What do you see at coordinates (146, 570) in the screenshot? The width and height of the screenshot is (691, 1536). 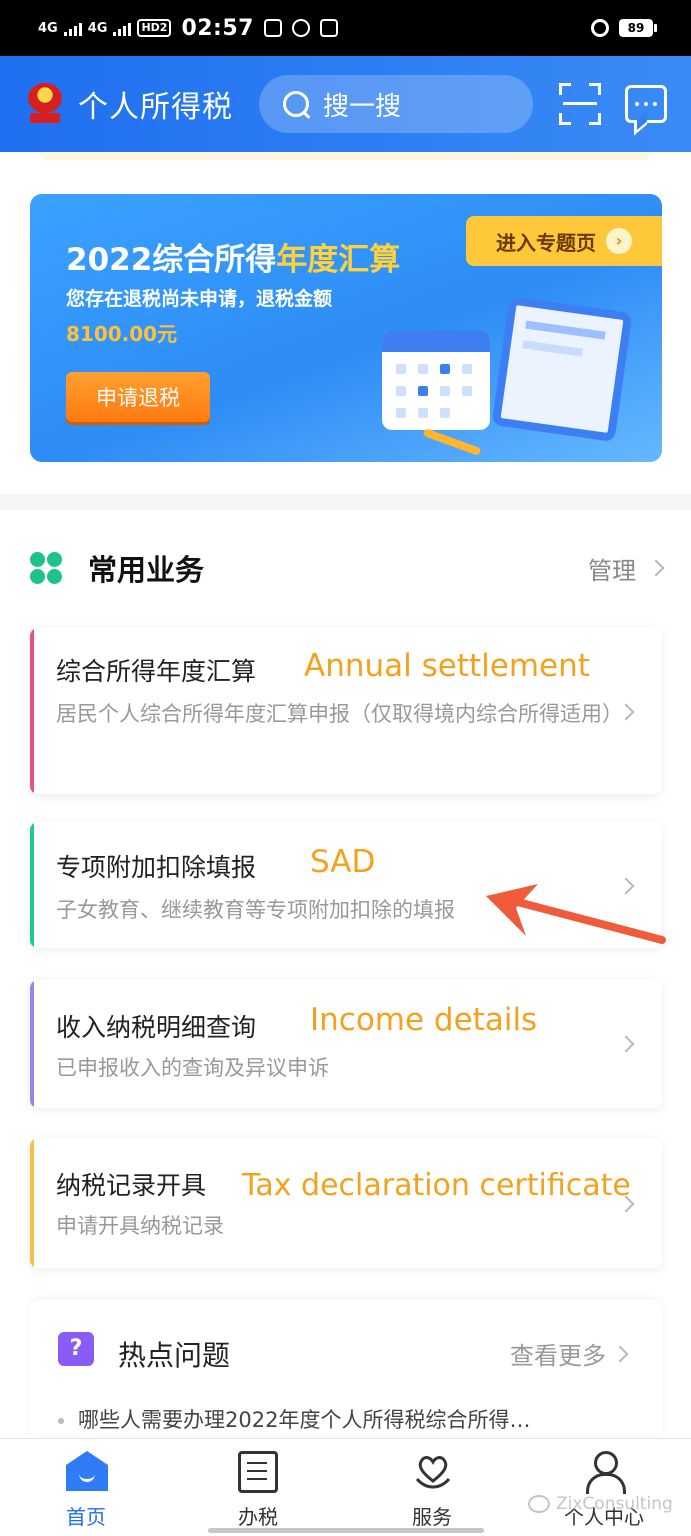 I see `section-title: 常用业务` at bounding box center [146, 570].